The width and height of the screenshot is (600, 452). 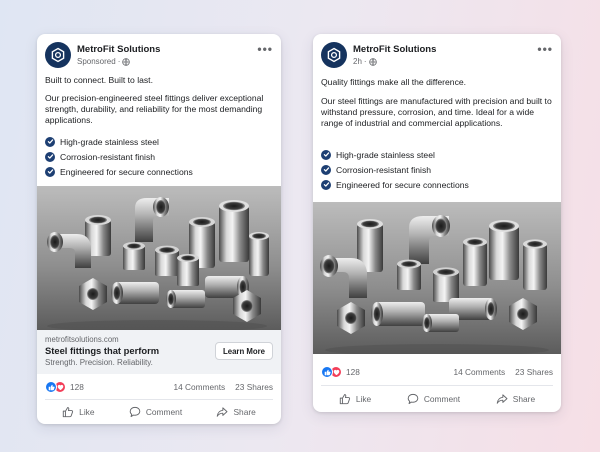 What do you see at coordinates (159, 56) in the screenshot?
I see `post-header: MetroFit Solutions Sponsored · •••` at bounding box center [159, 56].